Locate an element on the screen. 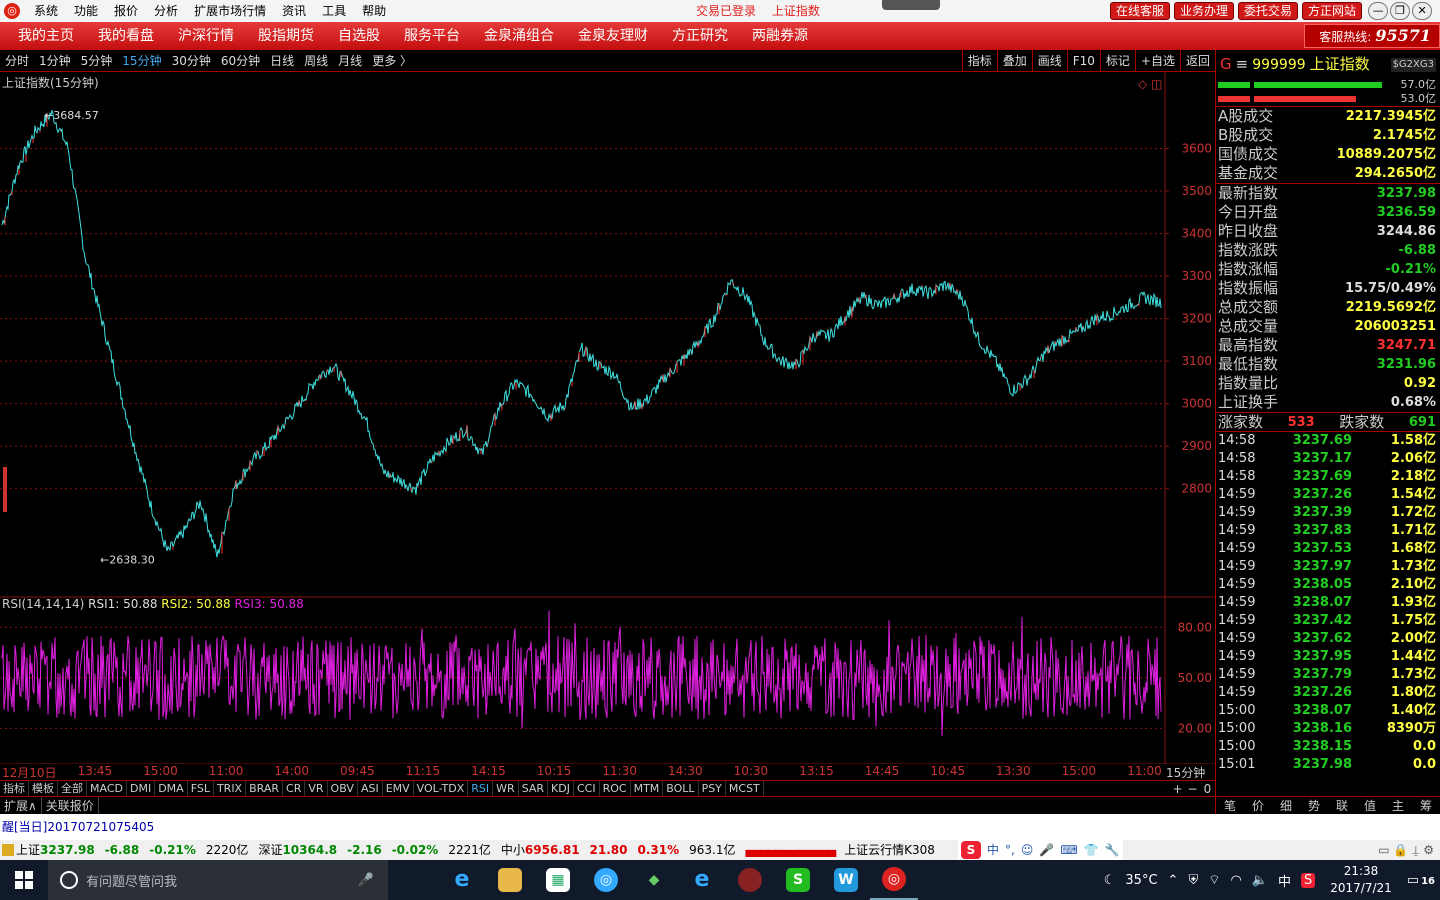 Image resolution: width=1440 pixels, height=900 pixels. ime-tools-icon: 🔧 is located at coordinates (1112, 850).